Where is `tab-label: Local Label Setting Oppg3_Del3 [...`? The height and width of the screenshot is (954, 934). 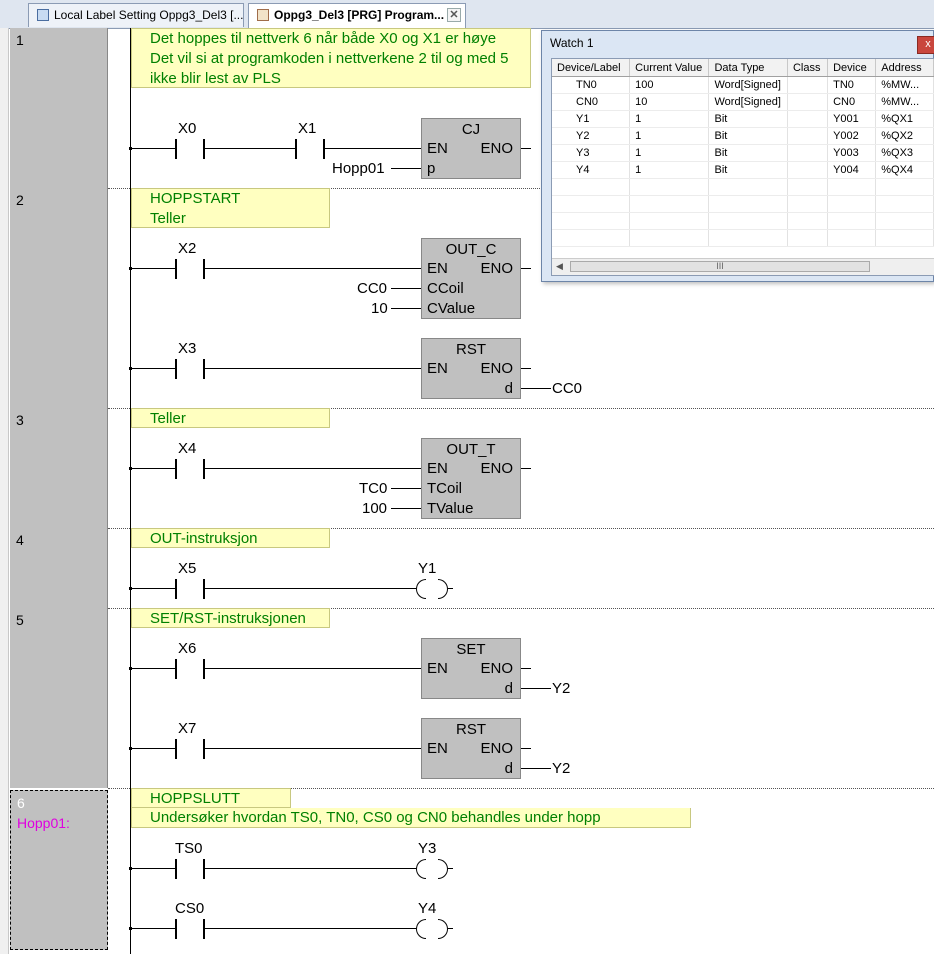 tab-label: Local Label Setting Oppg3_Del3 [... is located at coordinates (149, 15).